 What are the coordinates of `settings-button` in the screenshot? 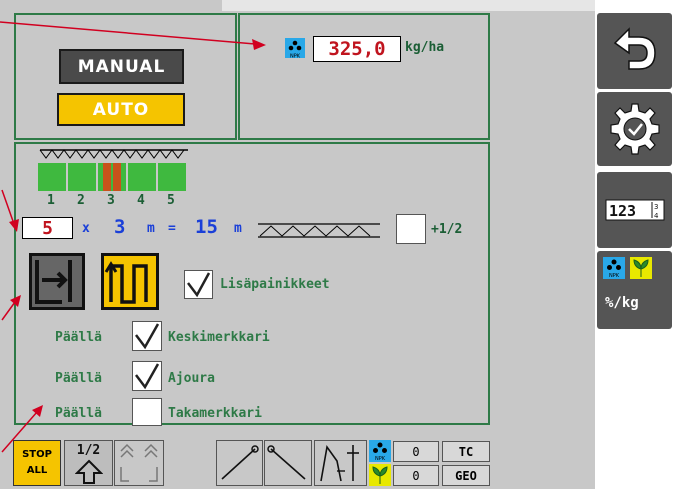 It's located at (634, 129).